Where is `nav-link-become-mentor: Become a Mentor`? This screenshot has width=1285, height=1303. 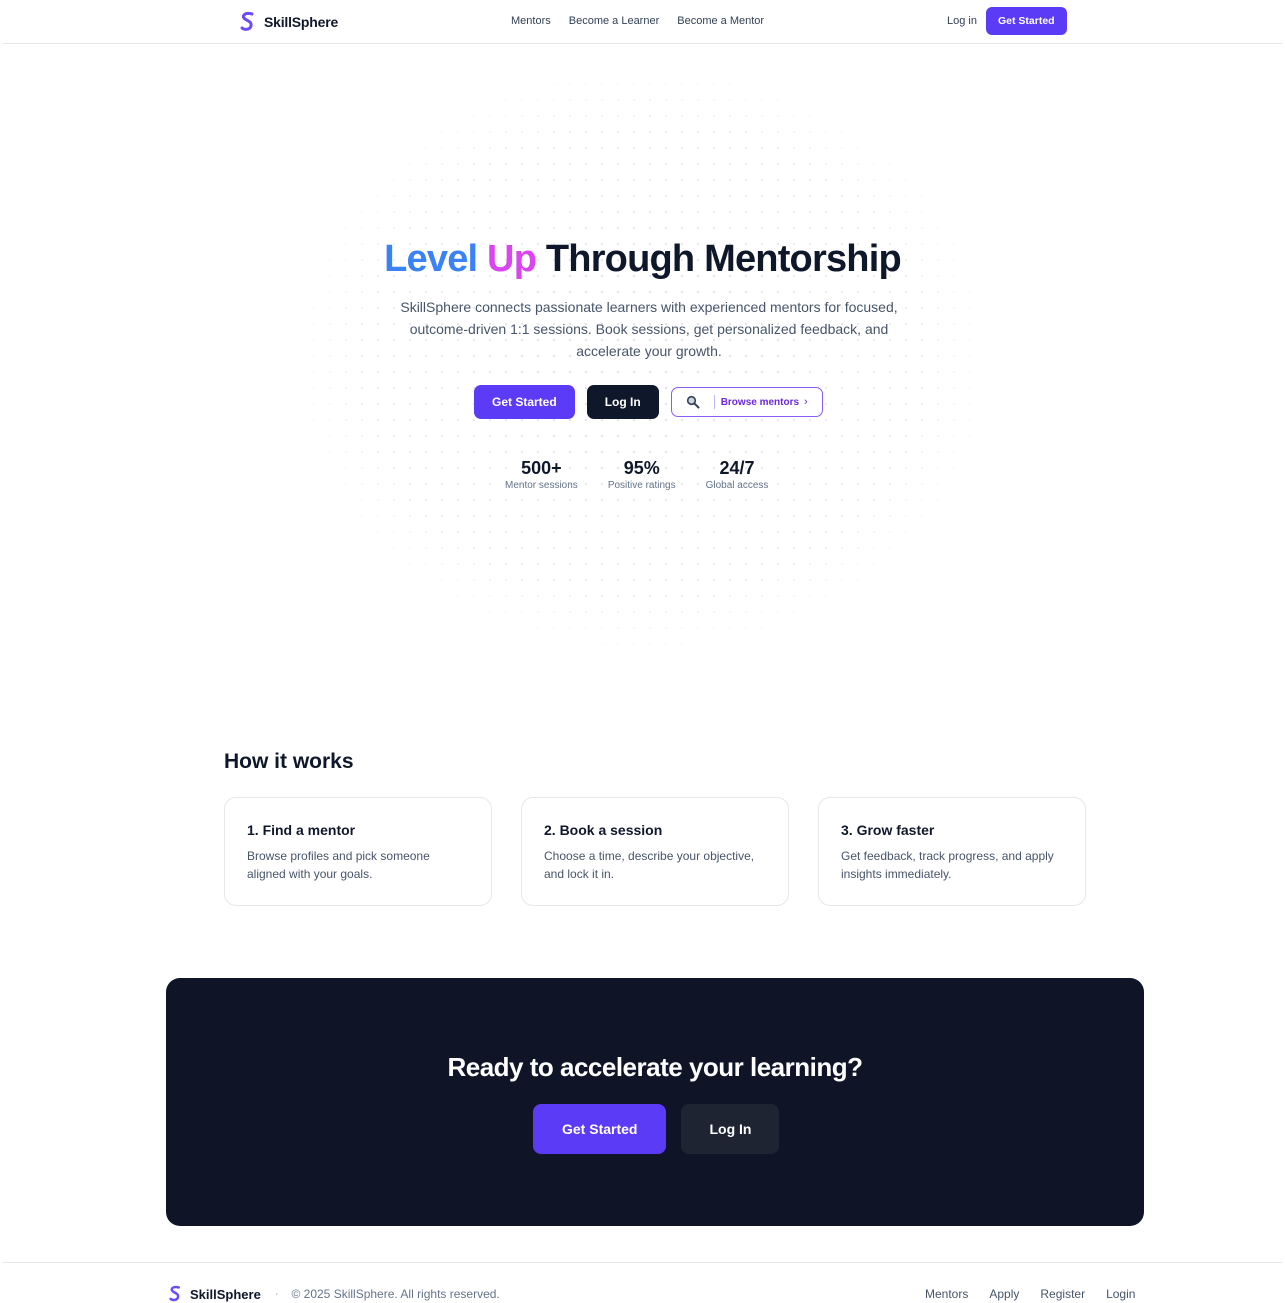
nav-link-become-mentor: Become a Mentor is located at coordinates (720, 21).